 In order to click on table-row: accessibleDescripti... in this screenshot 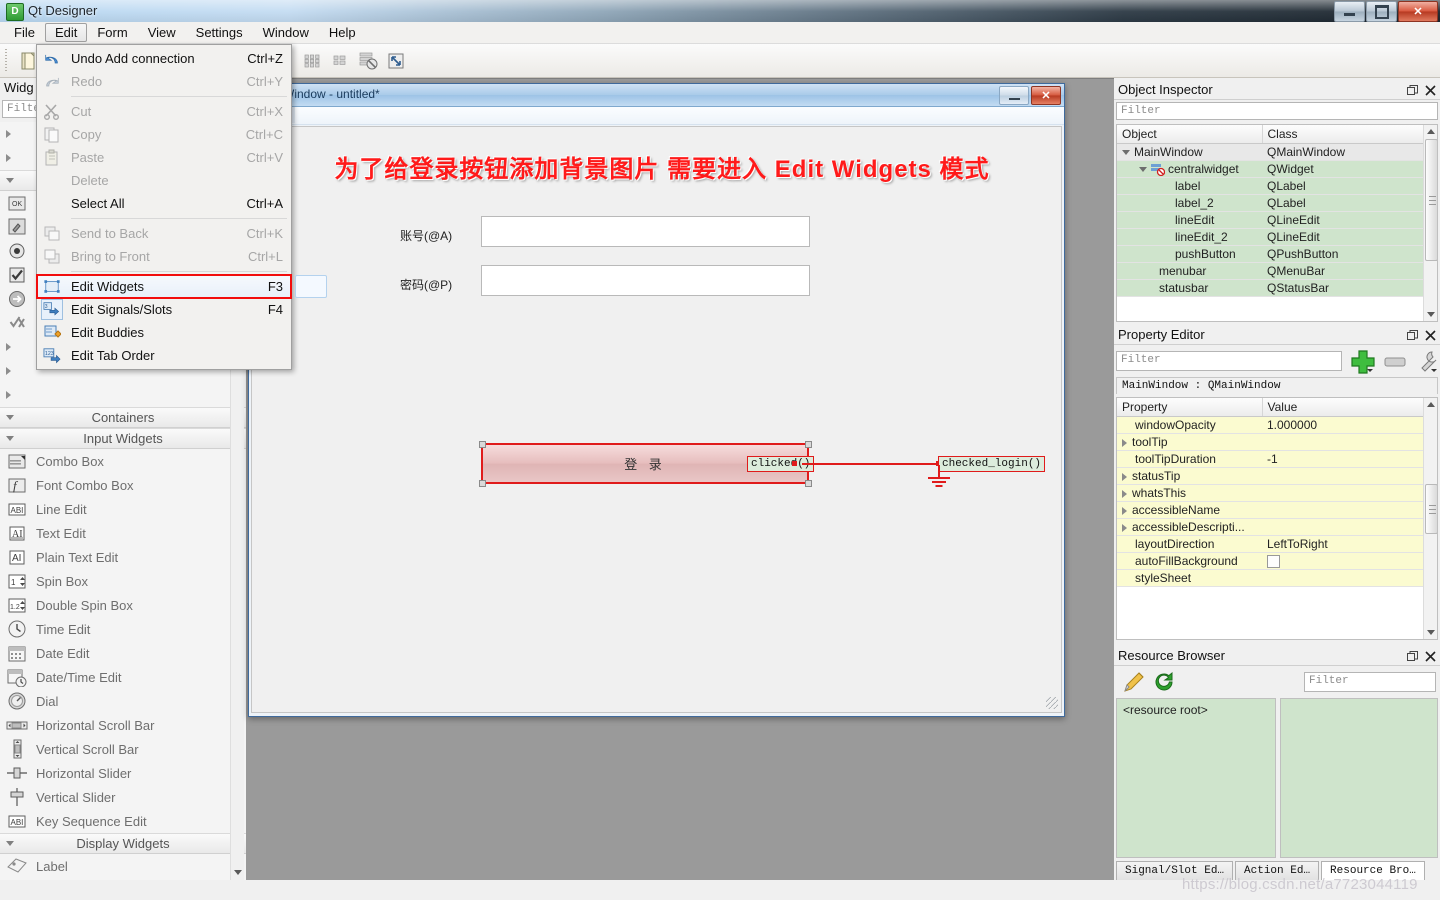, I will do `click(1277, 527)`.